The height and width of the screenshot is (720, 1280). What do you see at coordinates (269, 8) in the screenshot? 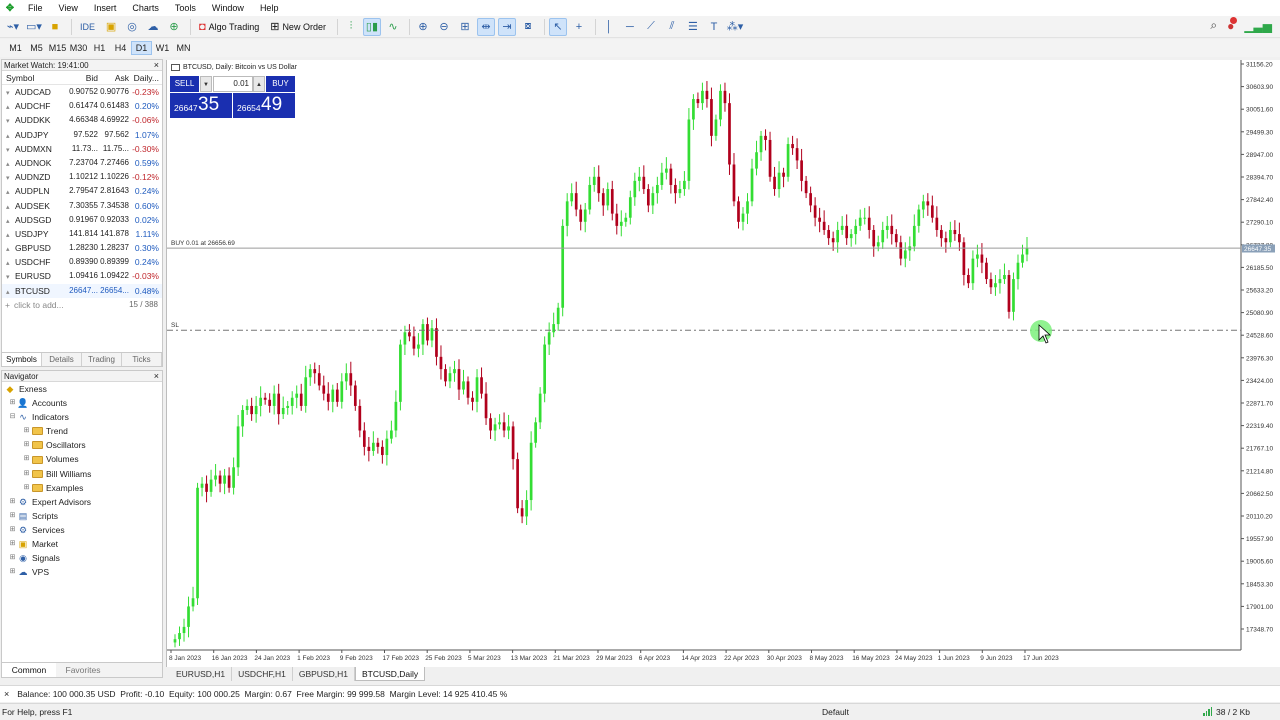
I see `menu-help: Help` at bounding box center [269, 8].